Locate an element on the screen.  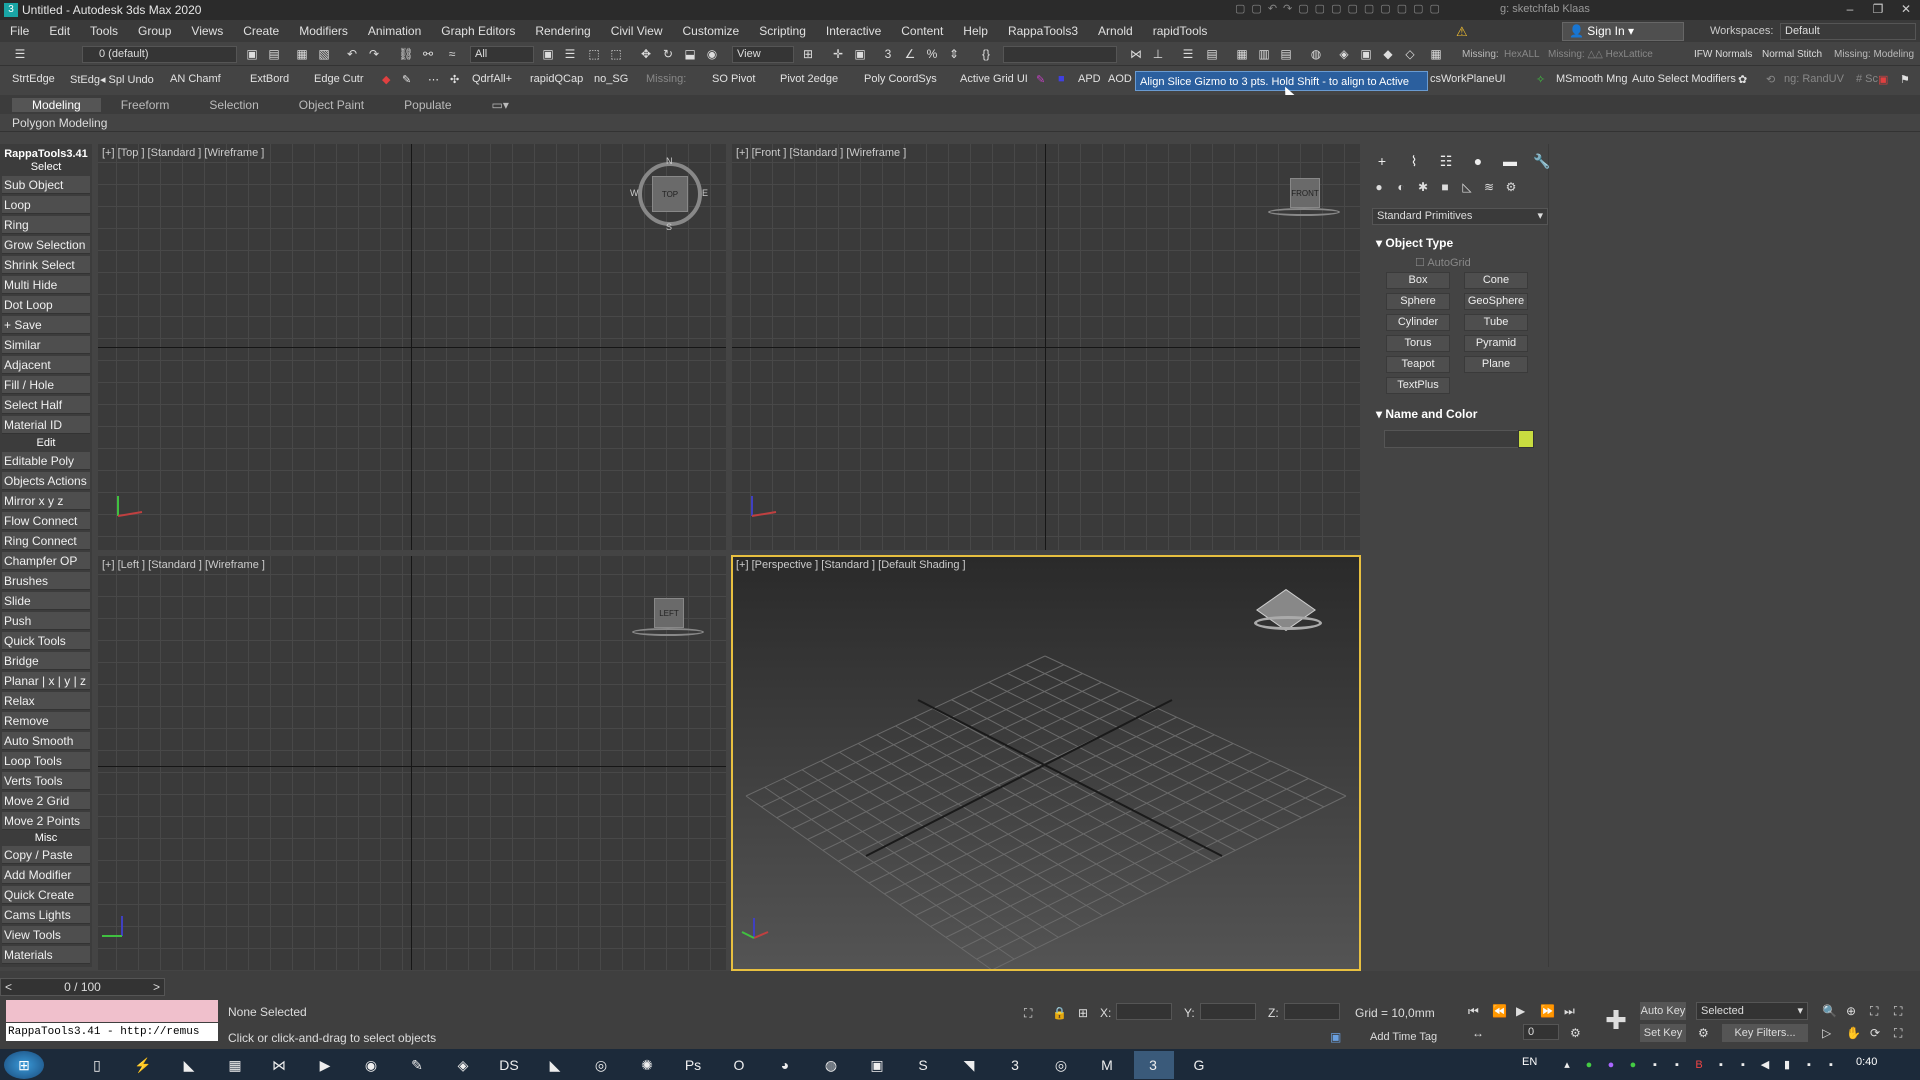
create-teapot-button: Teapot is located at coordinates (1418, 364).